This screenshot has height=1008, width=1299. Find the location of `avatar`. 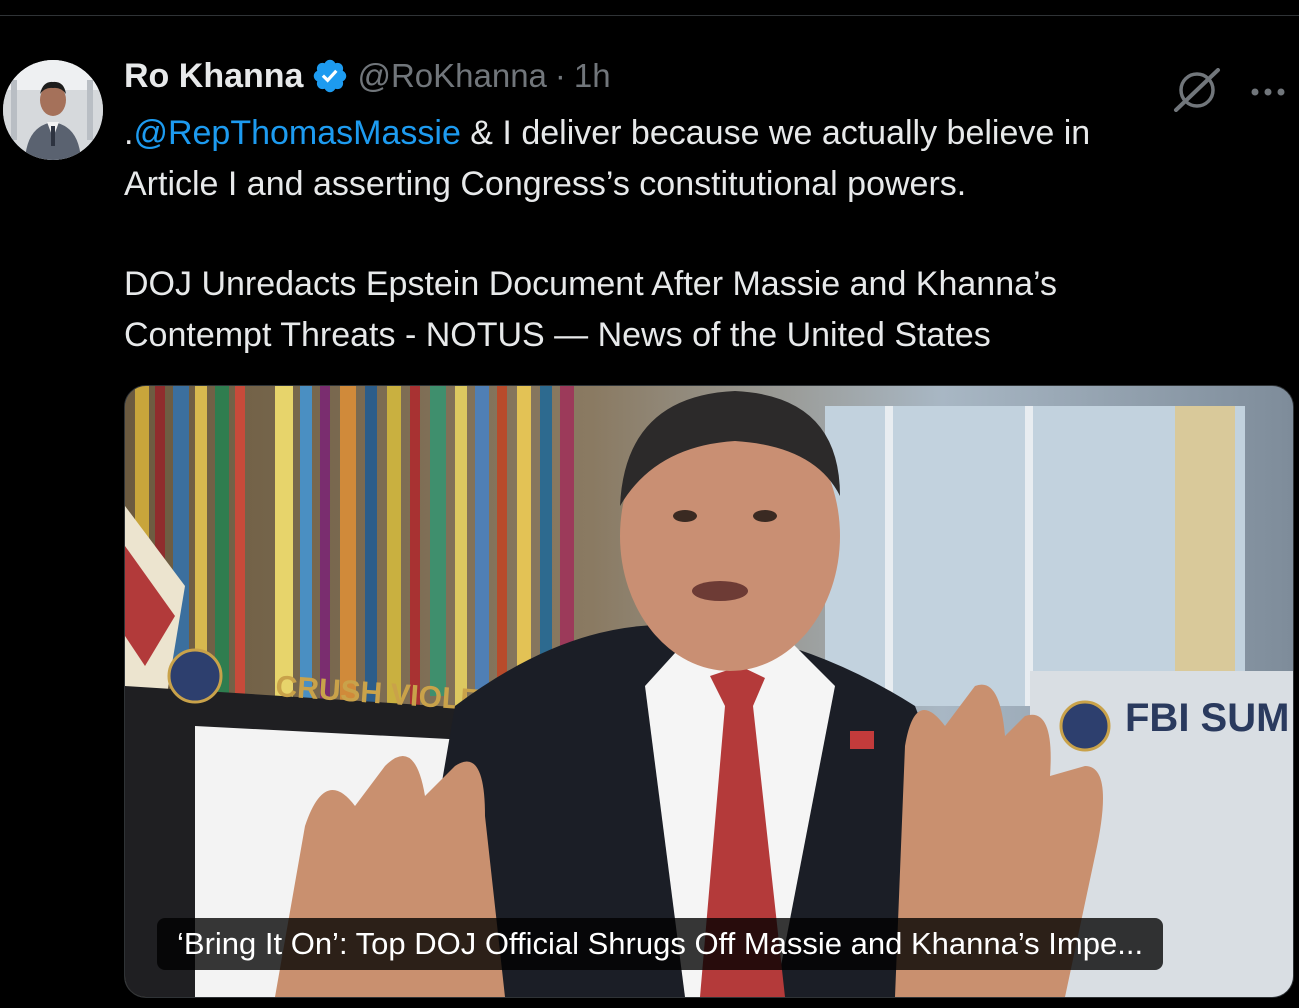

avatar is located at coordinates (53, 110).